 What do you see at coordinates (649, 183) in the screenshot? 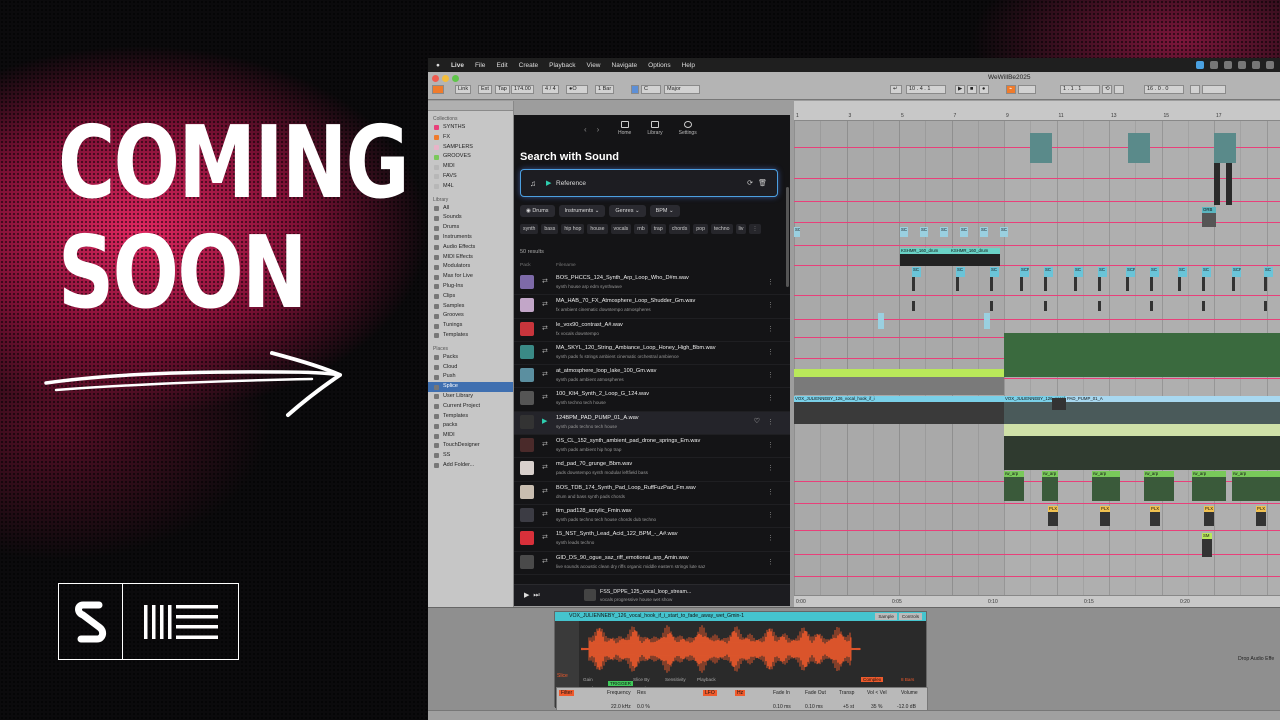
I see `reference-search-box: ♫ ▶ Reference ⟳ 🗑` at bounding box center [649, 183].